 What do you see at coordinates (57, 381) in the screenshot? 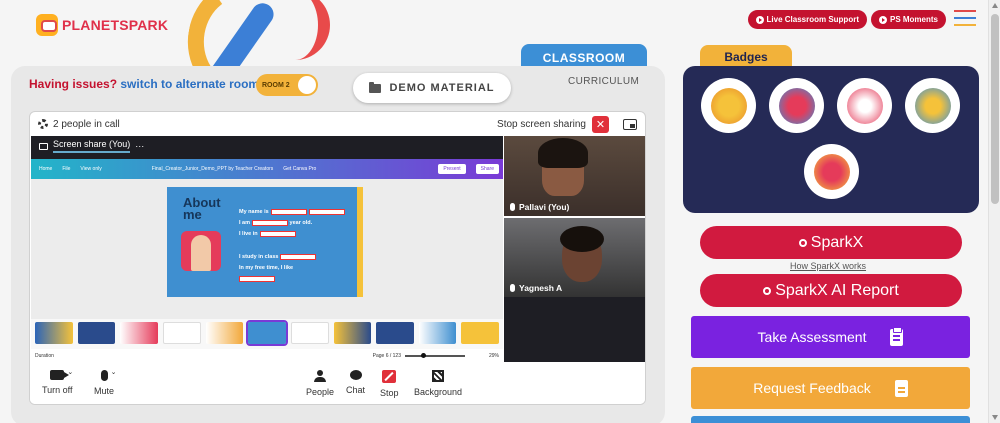
I see `camera-control: ⌄ Turn off` at bounding box center [57, 381].